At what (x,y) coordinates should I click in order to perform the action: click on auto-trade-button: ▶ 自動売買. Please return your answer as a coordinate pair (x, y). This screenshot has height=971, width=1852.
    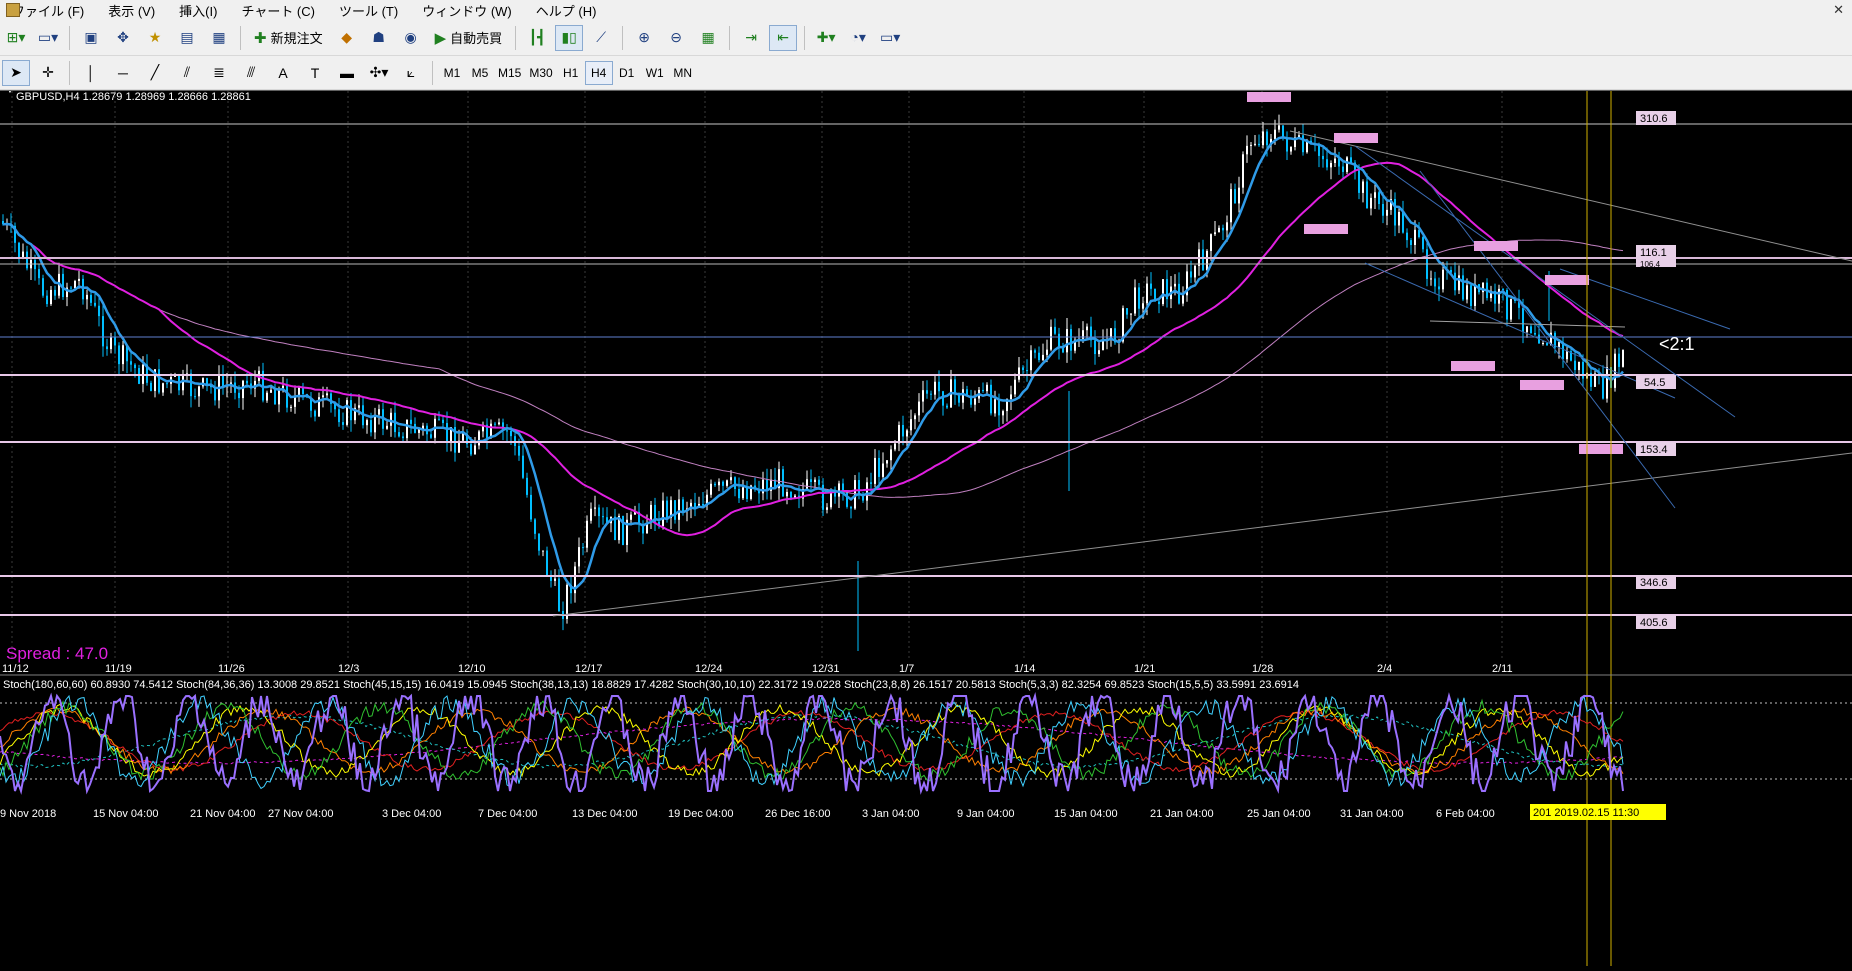
    Looking at the image, I should click on (469, 38).